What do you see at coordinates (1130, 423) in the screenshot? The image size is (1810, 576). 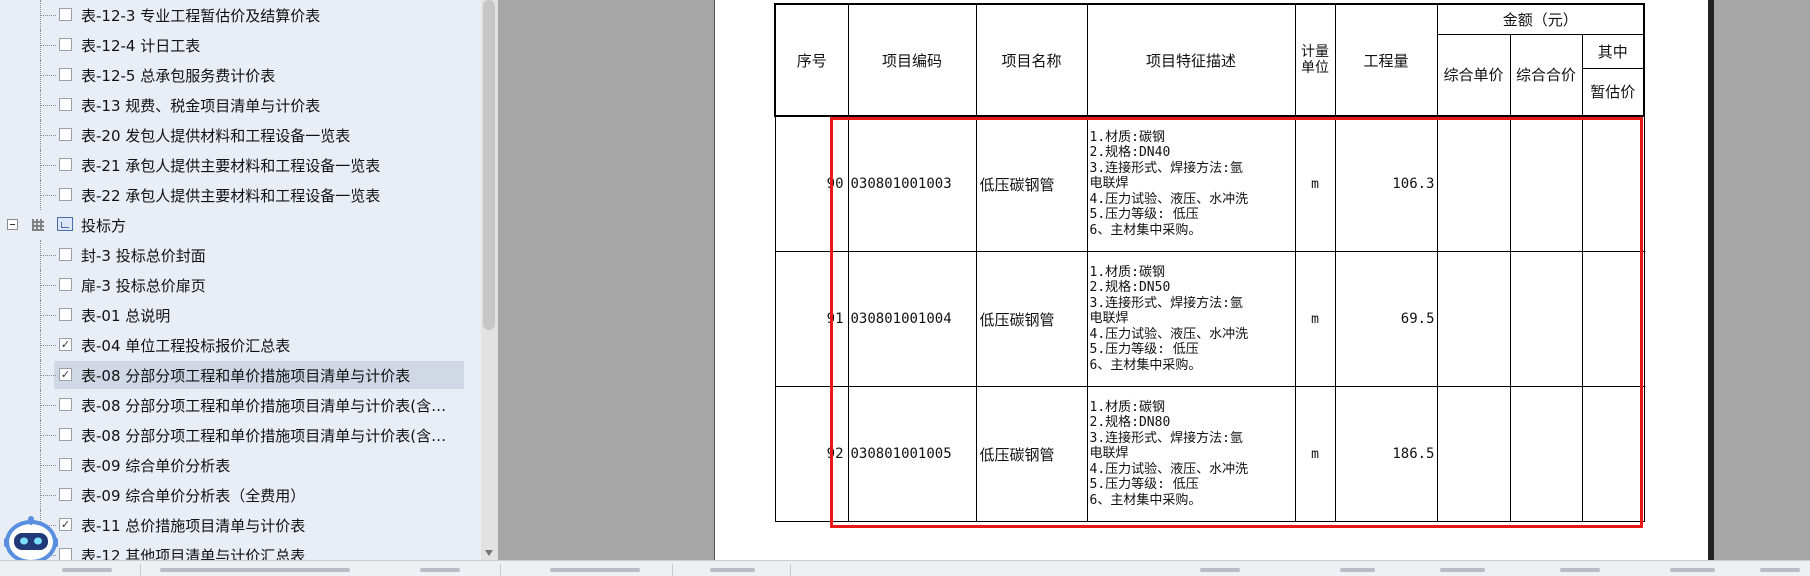 I see `description-line: 2.规格:DN80` at bounding box center [1130, 423].